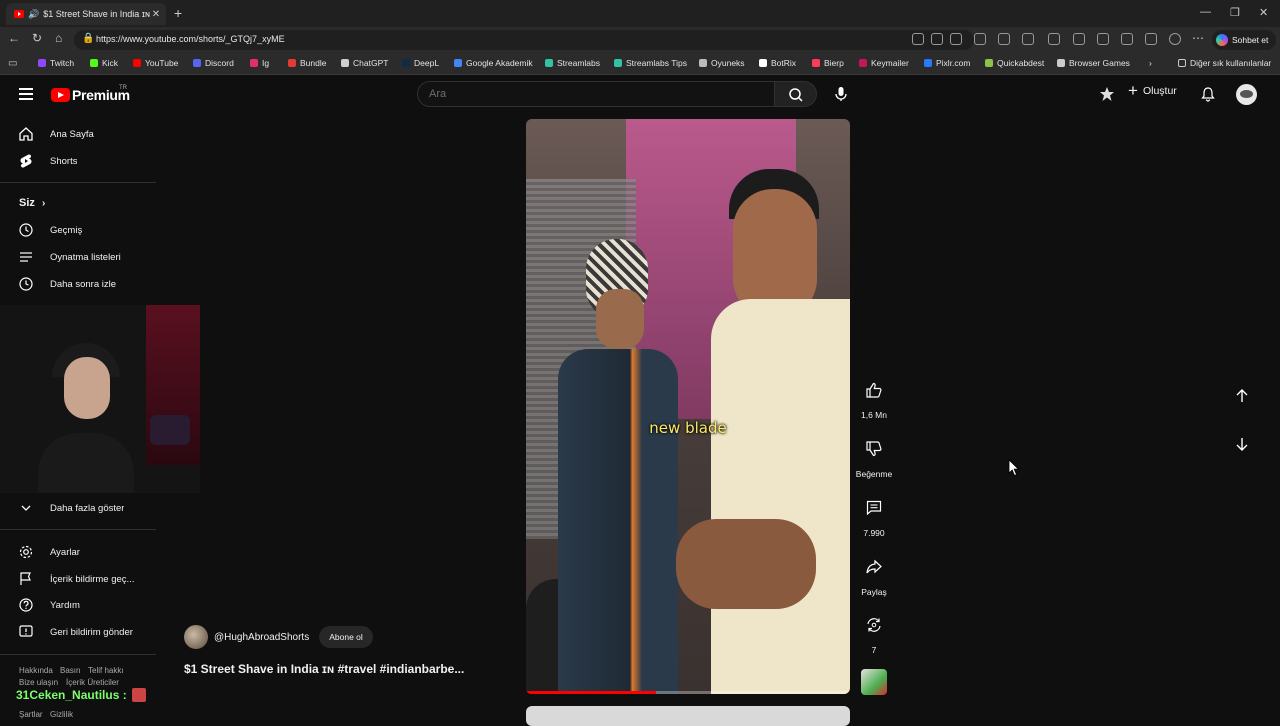 The height and width of the screenshot is (726, 1280). Describe the element at coordinates (70, 670) in the screenshot. I see `footer-link: Basın` at that location.